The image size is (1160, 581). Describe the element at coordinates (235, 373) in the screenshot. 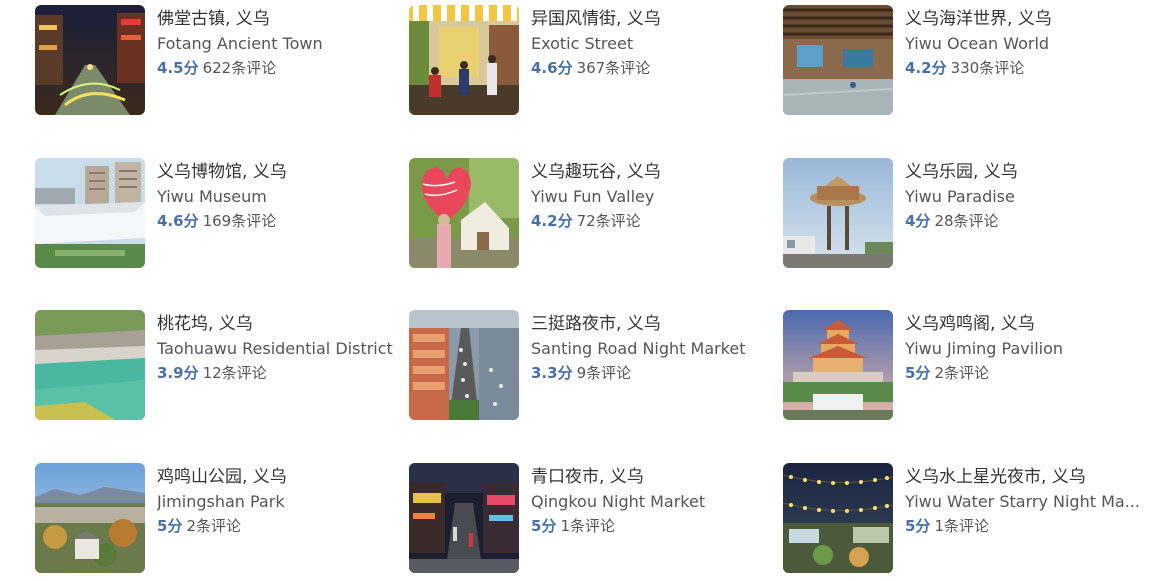

I see `review-count: 12条评论` at that location.